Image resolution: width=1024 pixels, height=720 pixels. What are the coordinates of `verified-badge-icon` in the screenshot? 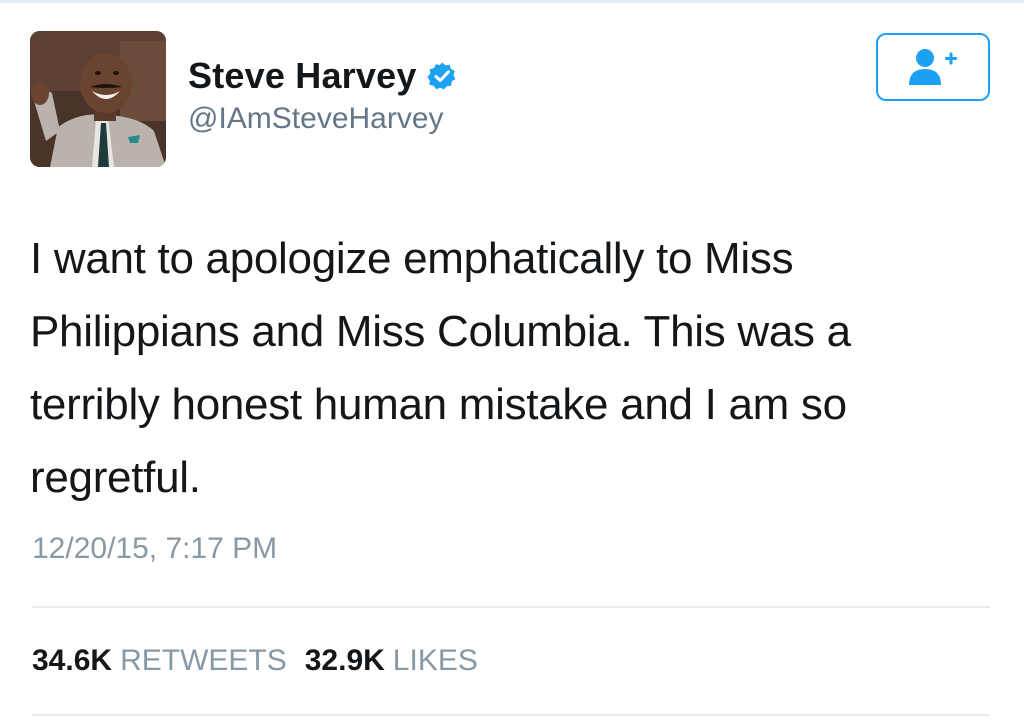 It's located at (441, 76).